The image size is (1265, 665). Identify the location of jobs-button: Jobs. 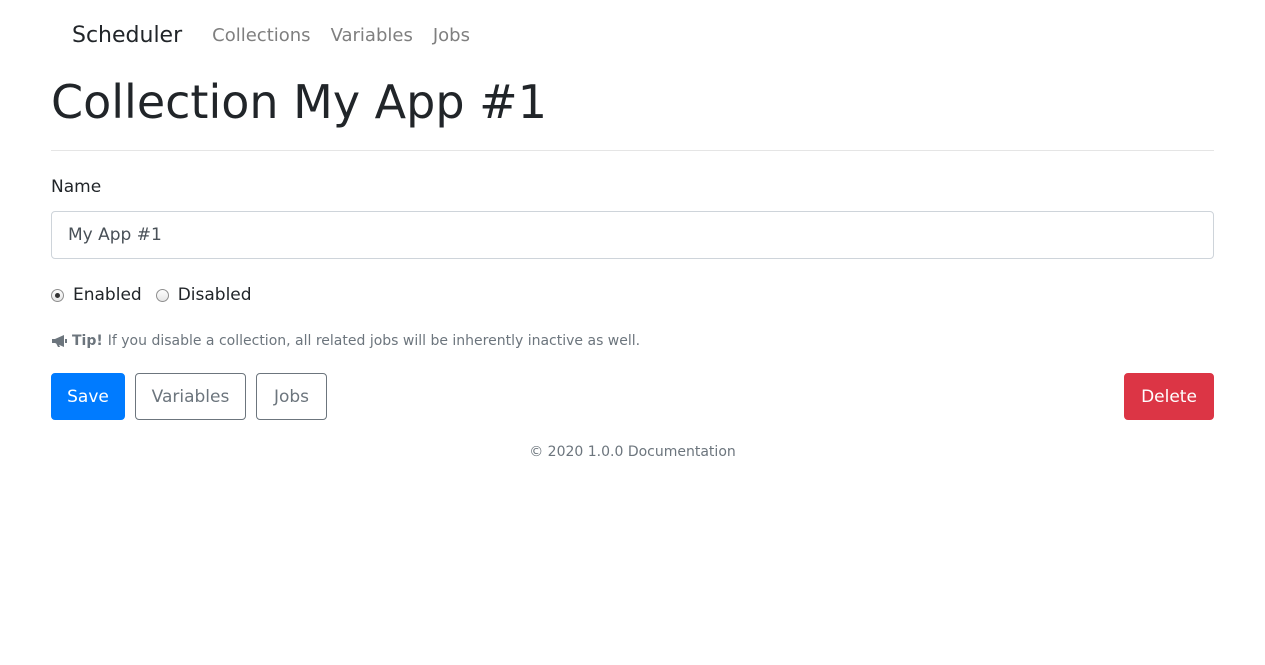
(291, 396).